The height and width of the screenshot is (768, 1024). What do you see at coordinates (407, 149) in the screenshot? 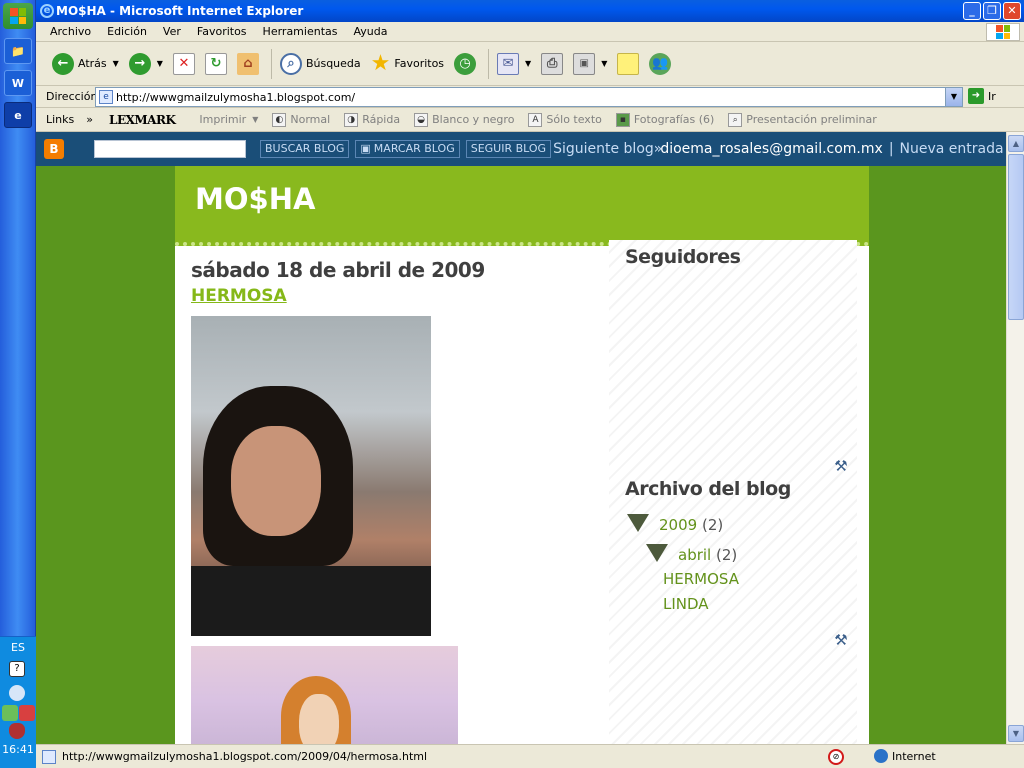
I see `mark-blog-button: ▣ MARCAR BLOG` at bounding box center [407, 149].